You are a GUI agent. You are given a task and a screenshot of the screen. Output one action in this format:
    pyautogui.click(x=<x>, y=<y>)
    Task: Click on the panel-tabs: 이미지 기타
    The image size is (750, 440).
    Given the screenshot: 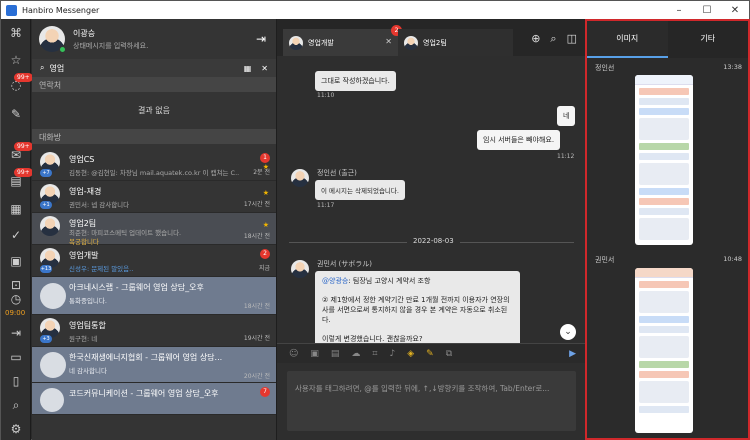 What is the action you would take?
    pyautogui.click(x=667, y=39)
    